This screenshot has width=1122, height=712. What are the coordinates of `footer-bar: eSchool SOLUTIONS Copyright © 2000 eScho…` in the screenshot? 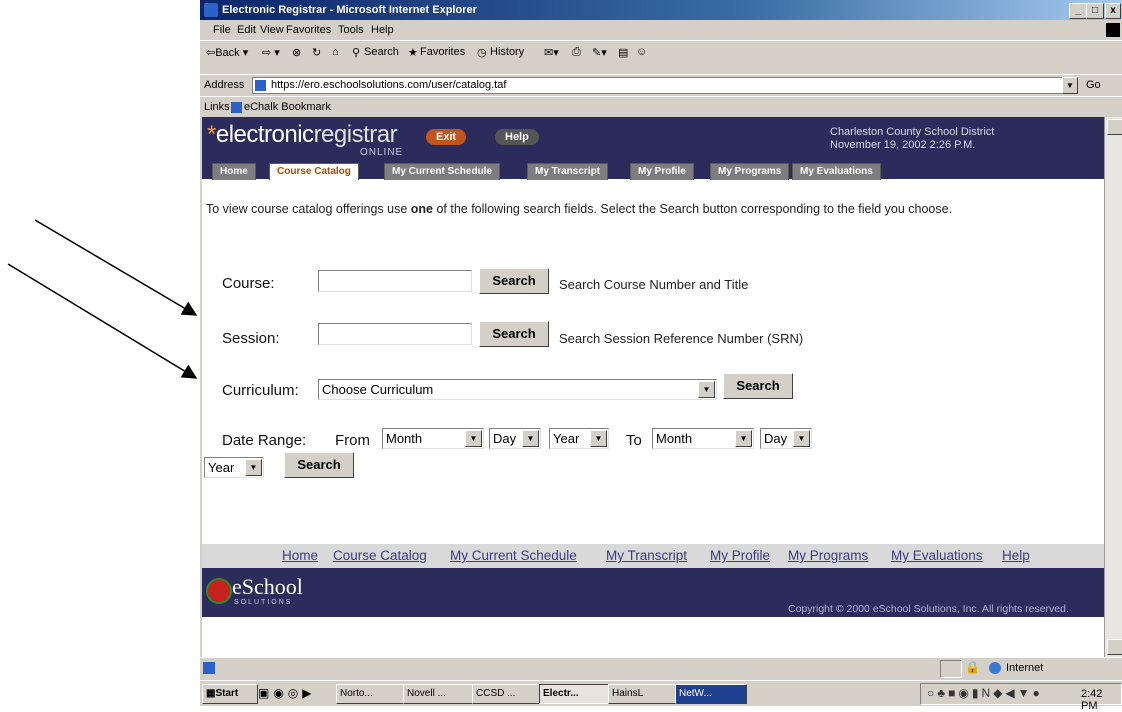 It's located at (653, 592).